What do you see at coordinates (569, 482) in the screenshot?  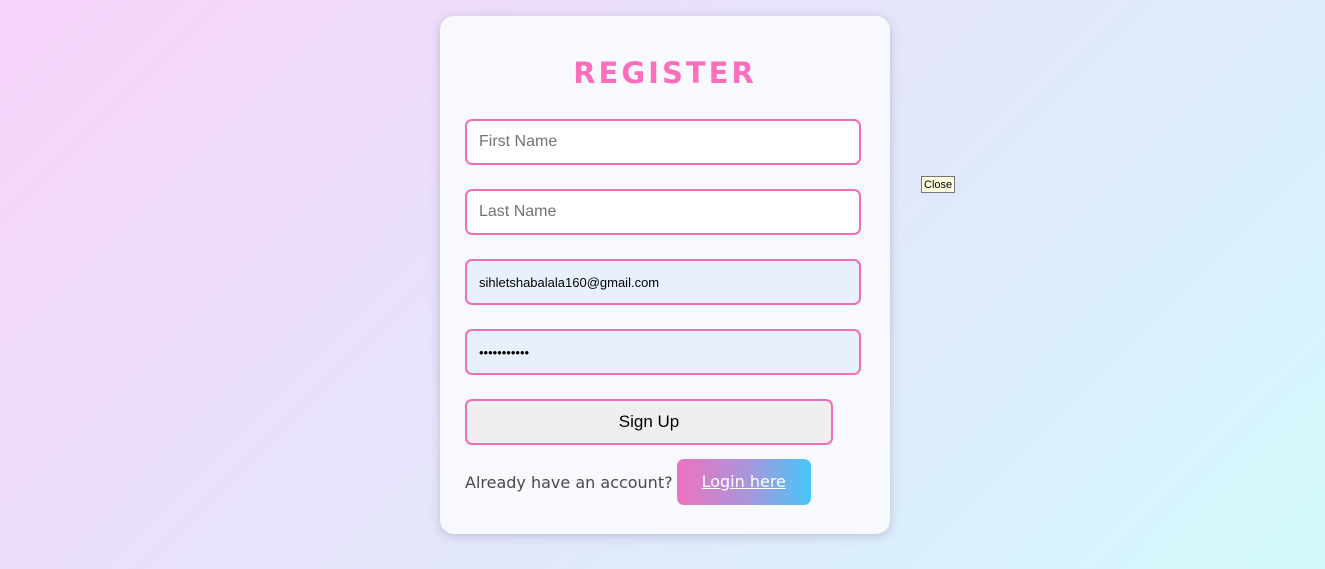 I see `already-have-account-text: Already have an account?` at bounding box center [569, 482].